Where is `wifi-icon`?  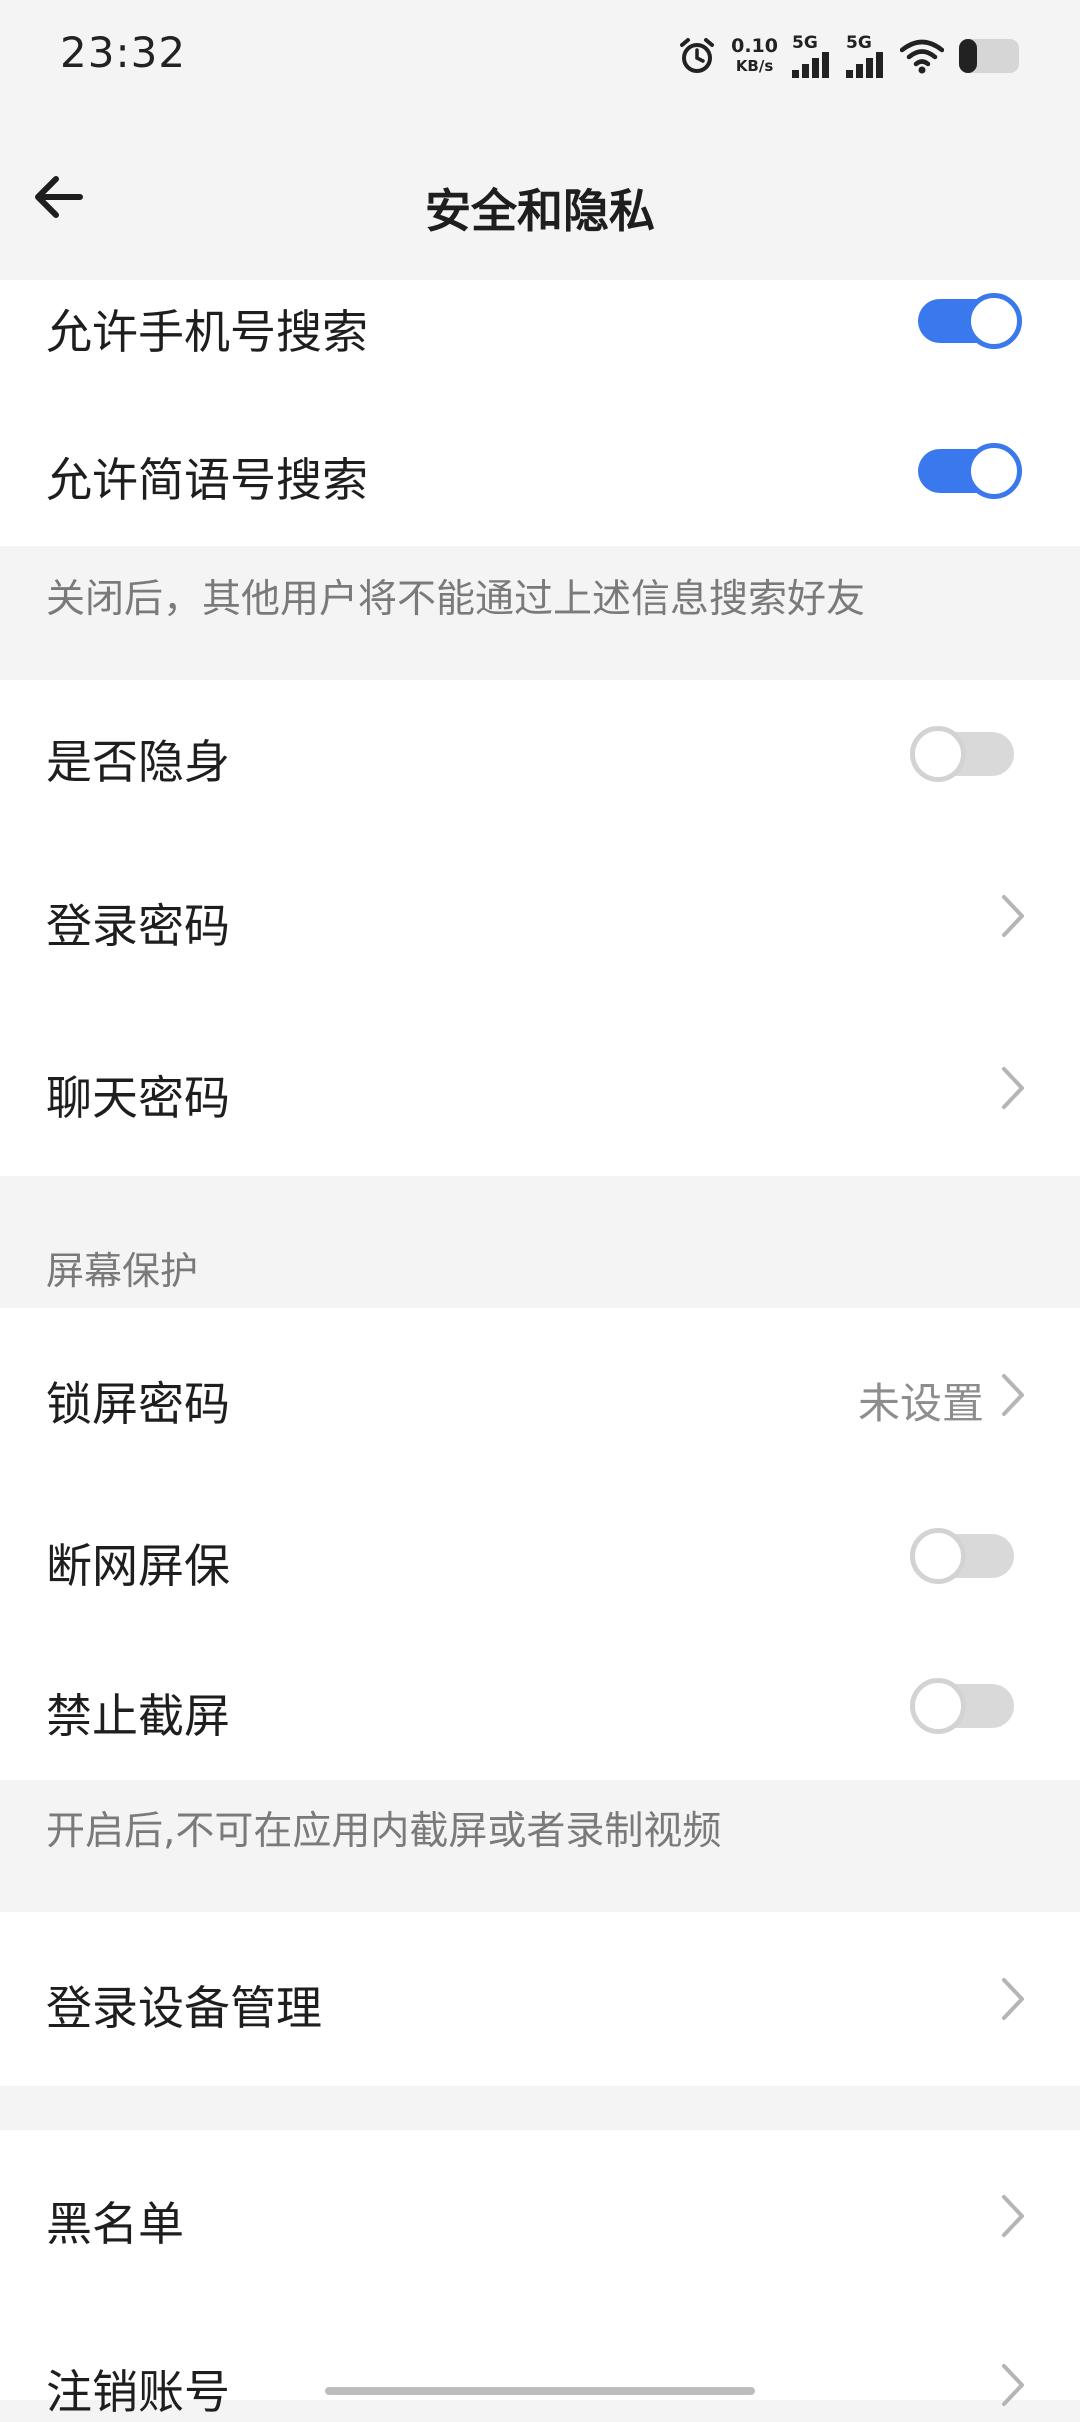
wifi-icon is located at coordinates (922, 56).